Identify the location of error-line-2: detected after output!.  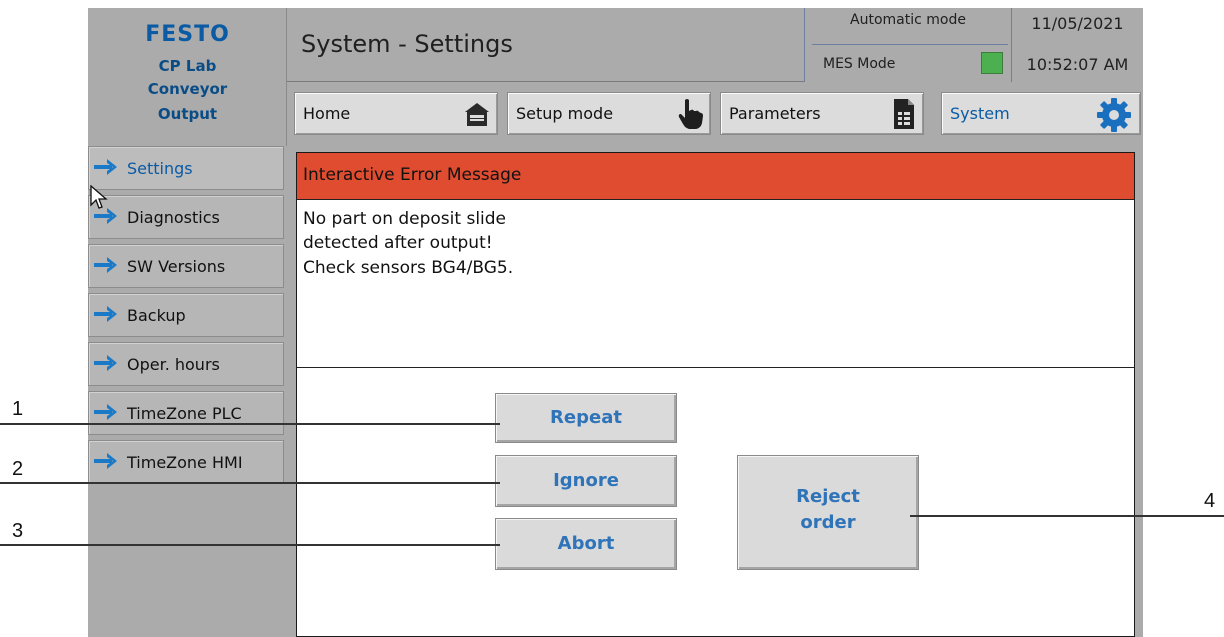
(398, 243).